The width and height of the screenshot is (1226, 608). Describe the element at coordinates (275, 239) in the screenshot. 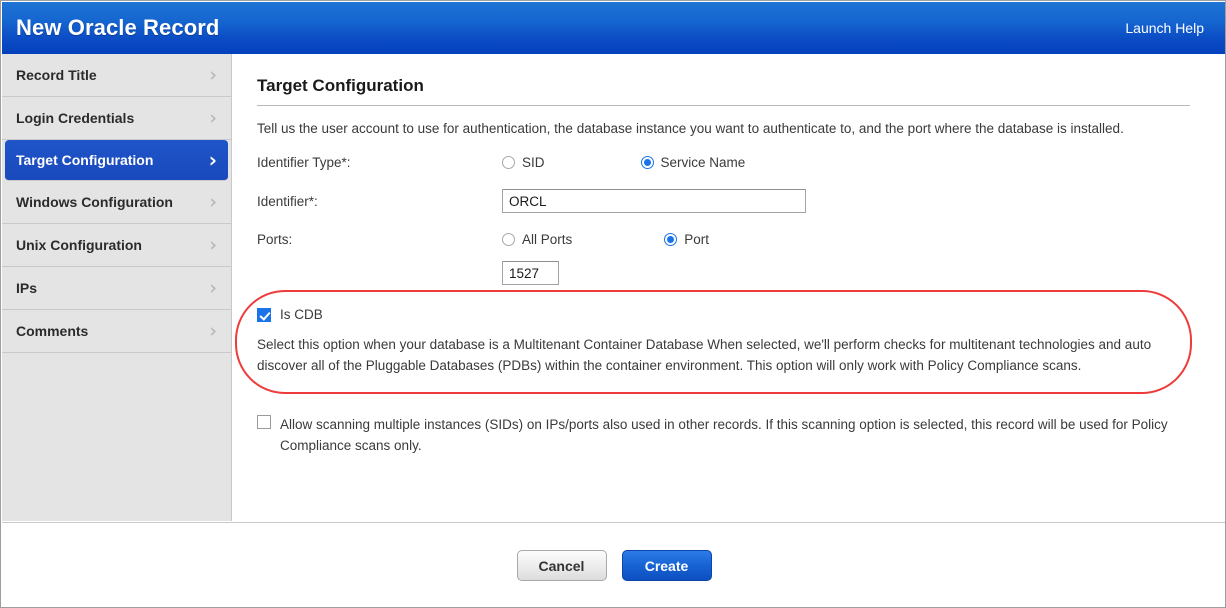

I see `ports-label: Ports:` at that location.